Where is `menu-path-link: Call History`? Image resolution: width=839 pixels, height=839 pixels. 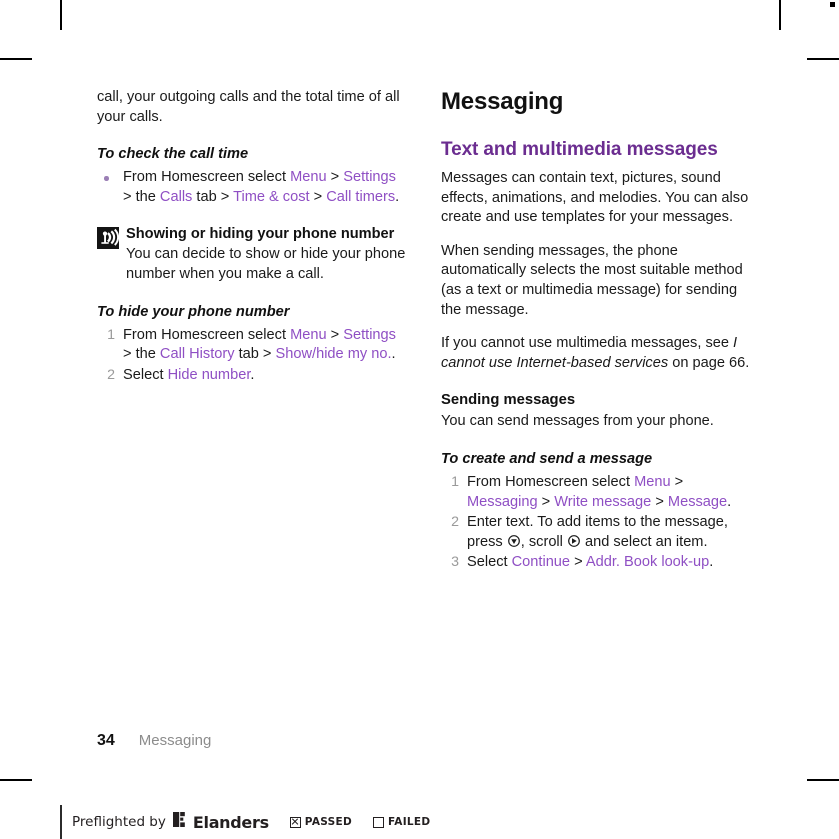 menu-path-link: Call History is located at coordinates (197, 354).